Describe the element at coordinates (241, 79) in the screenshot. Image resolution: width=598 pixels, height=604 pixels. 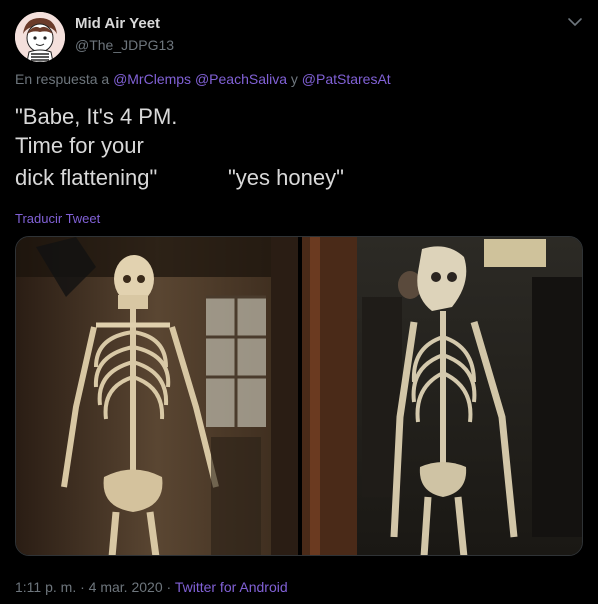
I see `mention-link: @PeachSaliva` at that location.